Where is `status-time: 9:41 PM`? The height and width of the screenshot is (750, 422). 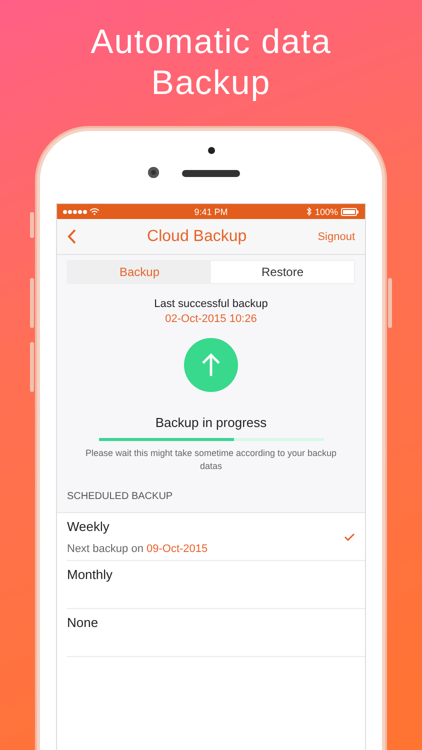
status-time: 9:41 PM is located at coordinates (211, 211).